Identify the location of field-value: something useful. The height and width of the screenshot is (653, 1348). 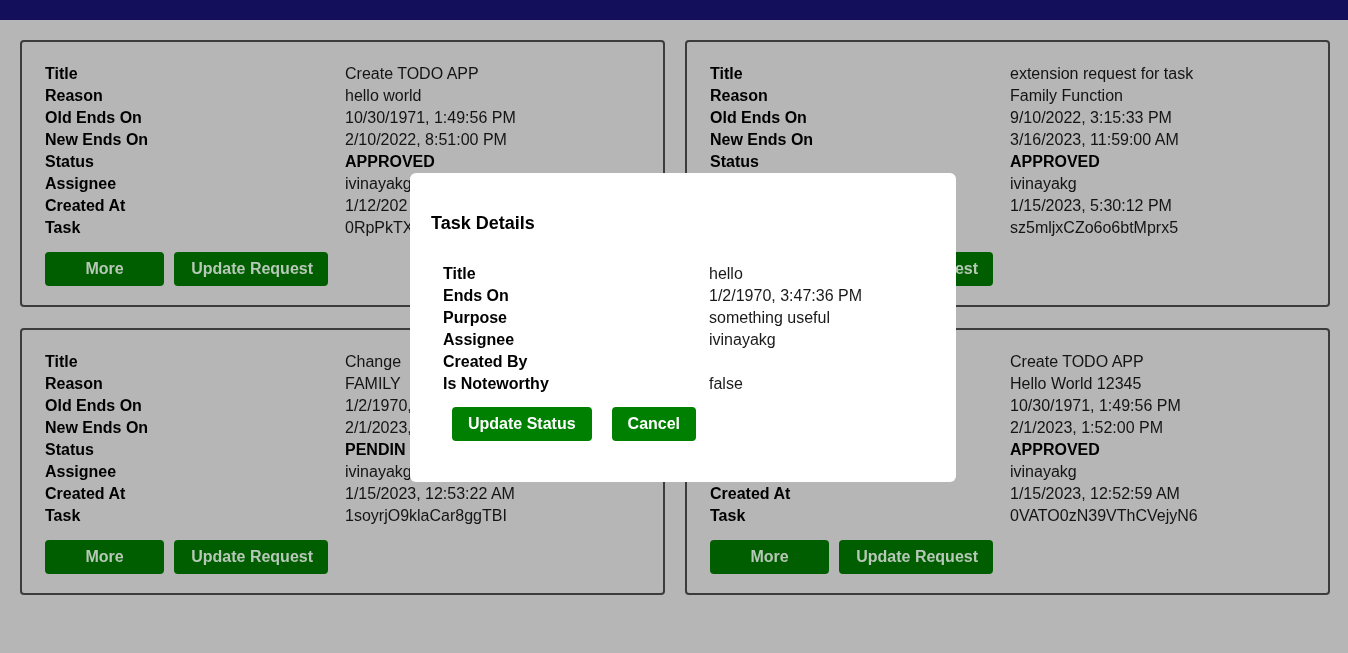
(769, 318).